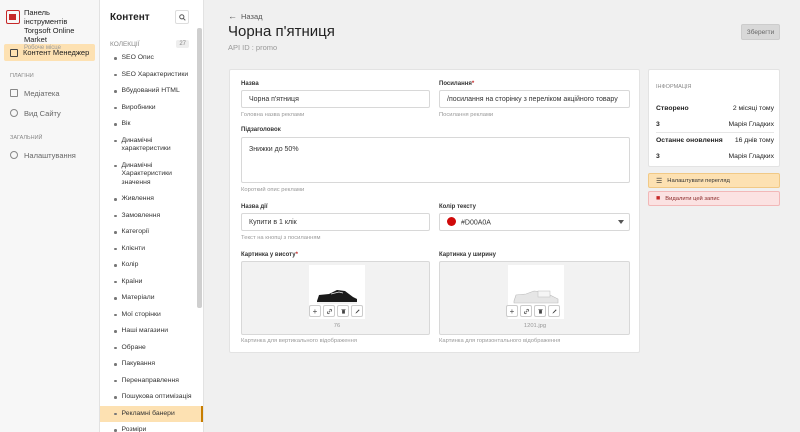 Image resolution: width=800 pixels, height=432 pixels. I want to click on collection-item-label: Вбудований HTML, so click(150, 90).